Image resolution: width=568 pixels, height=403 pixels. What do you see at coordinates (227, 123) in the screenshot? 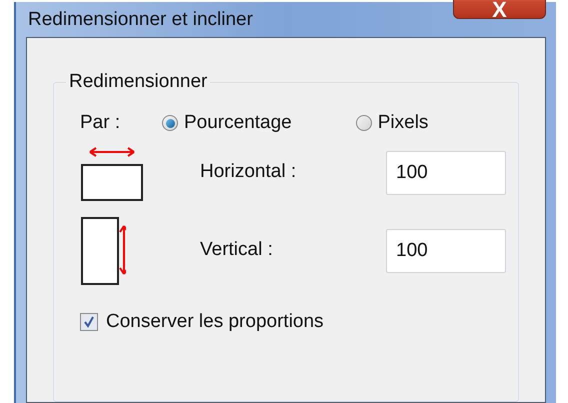
I see `unit-radio: Pourcentage` at bounding box center [227, 123].